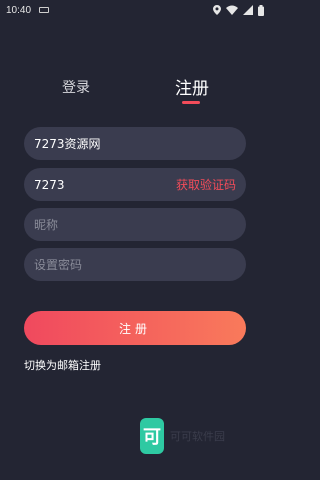 The width and height of the screenshot is (320, 480). What do you see at coordinates (44, 10) in the screenshot?
I see `notification-icon` at bounding box center [44, 10].